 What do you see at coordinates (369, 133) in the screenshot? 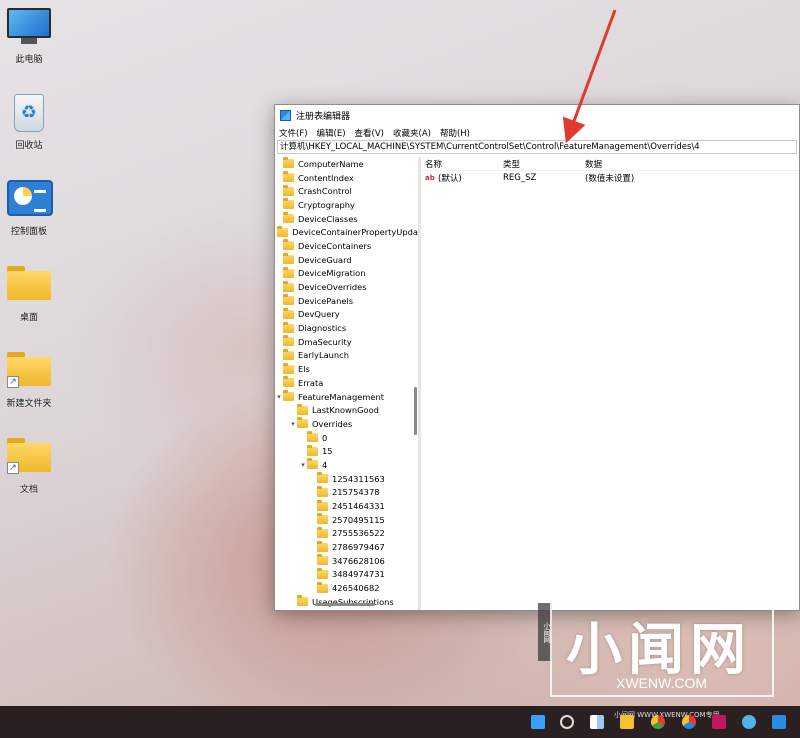
I see `menu-view: 查看(V)` at bounding box center [369, 133].